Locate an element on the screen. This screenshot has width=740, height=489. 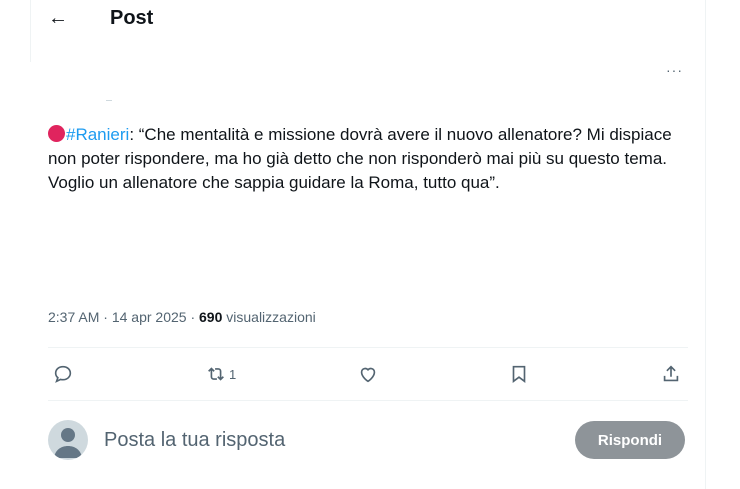
more-options-icon: ··· is located at coordinates (674, 70).